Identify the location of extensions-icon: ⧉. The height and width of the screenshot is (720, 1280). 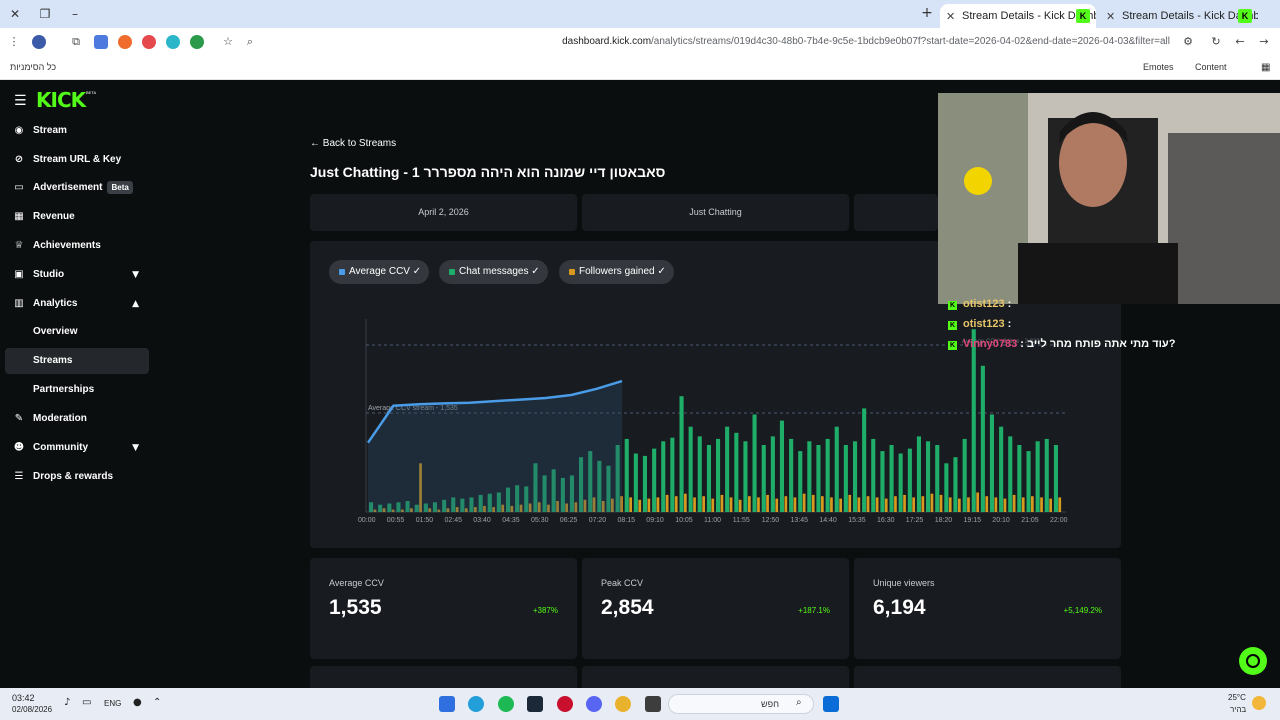
(76, 42).